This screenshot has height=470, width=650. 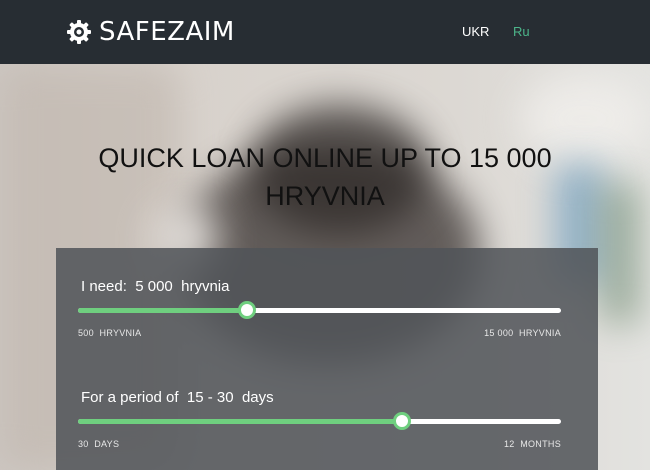 I want to click on period-label: For a period of 15 - 30 days, so click(x=177, y=397).